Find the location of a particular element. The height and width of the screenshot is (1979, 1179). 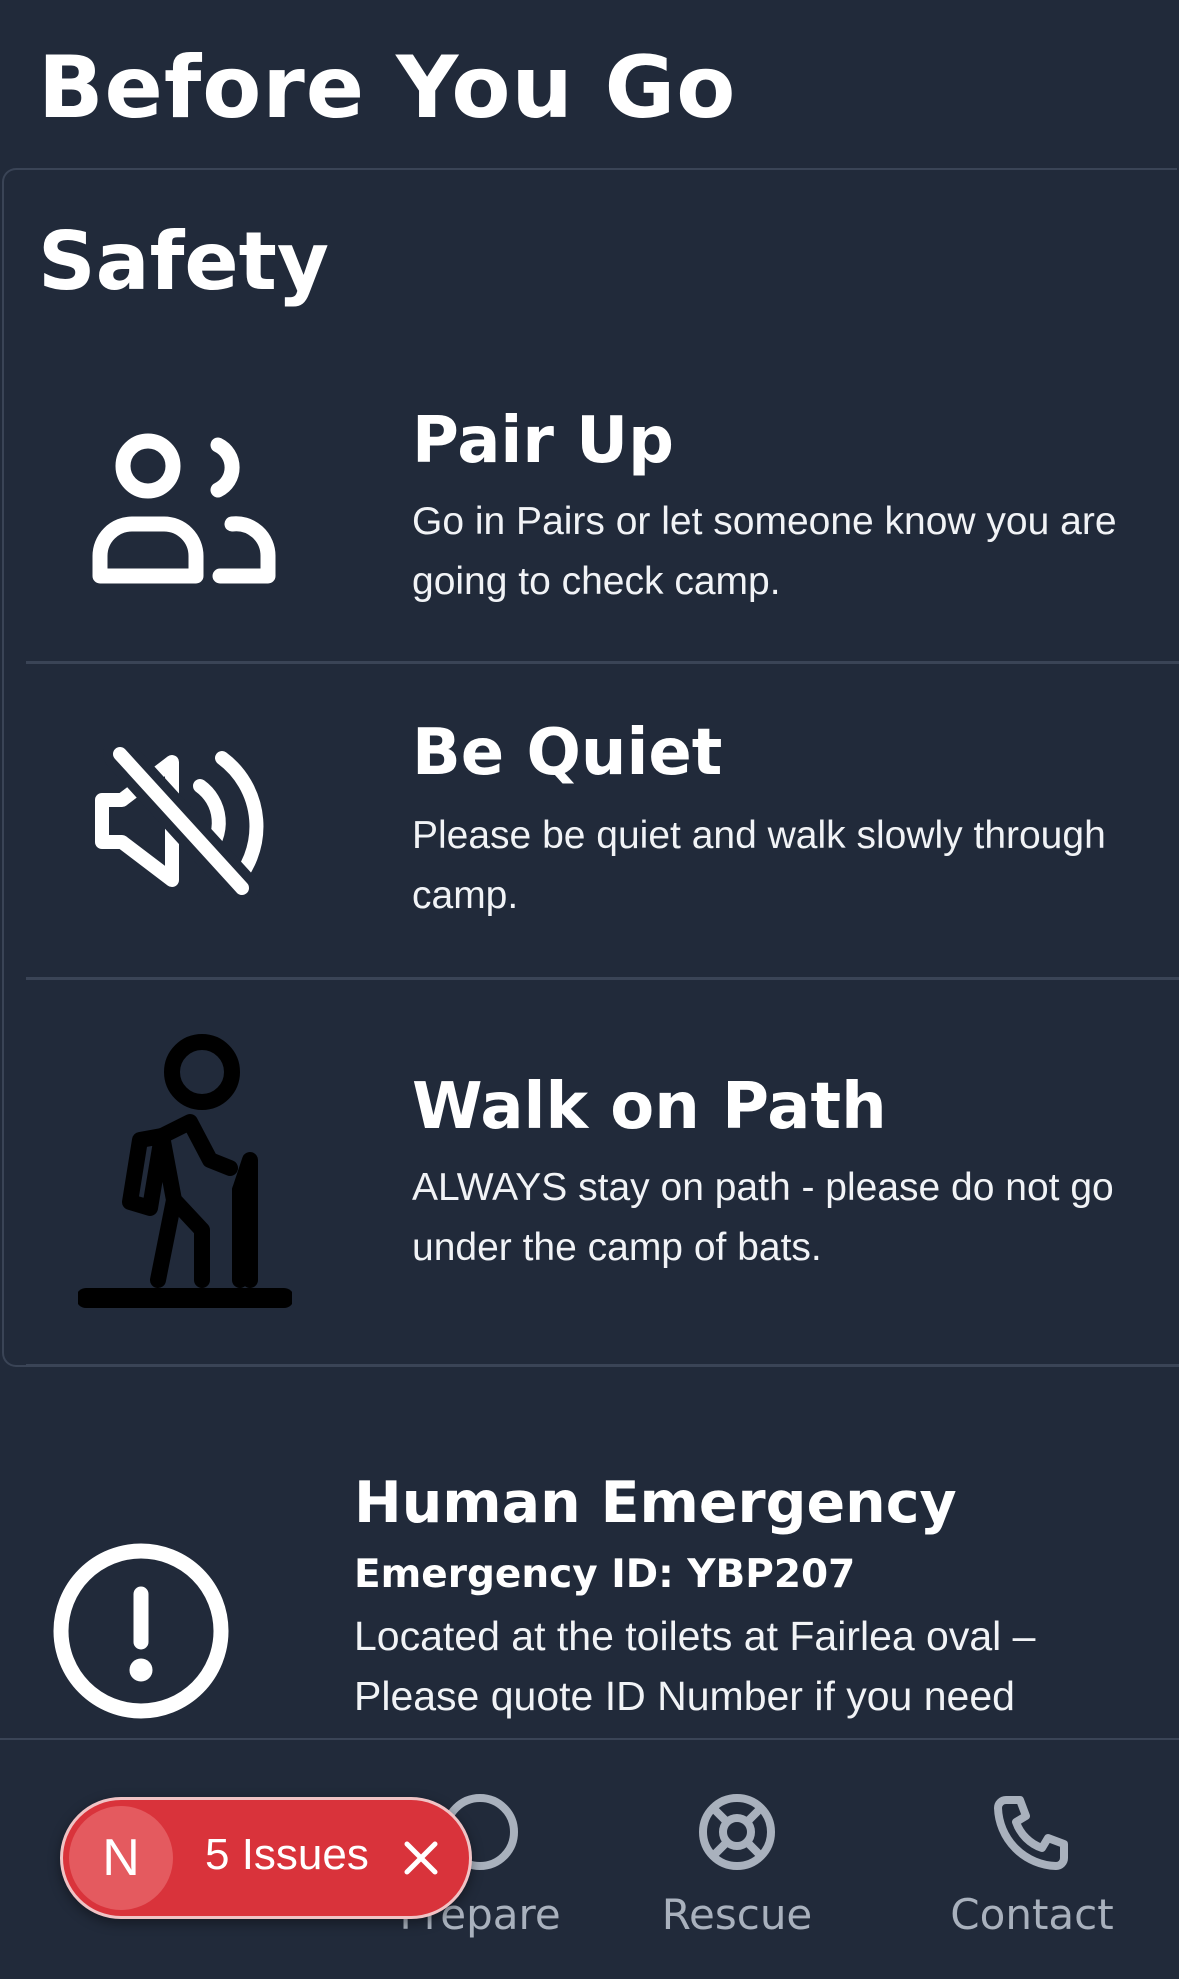

nav-item-rescue: Rescue is located at coordinates (737, 1865).